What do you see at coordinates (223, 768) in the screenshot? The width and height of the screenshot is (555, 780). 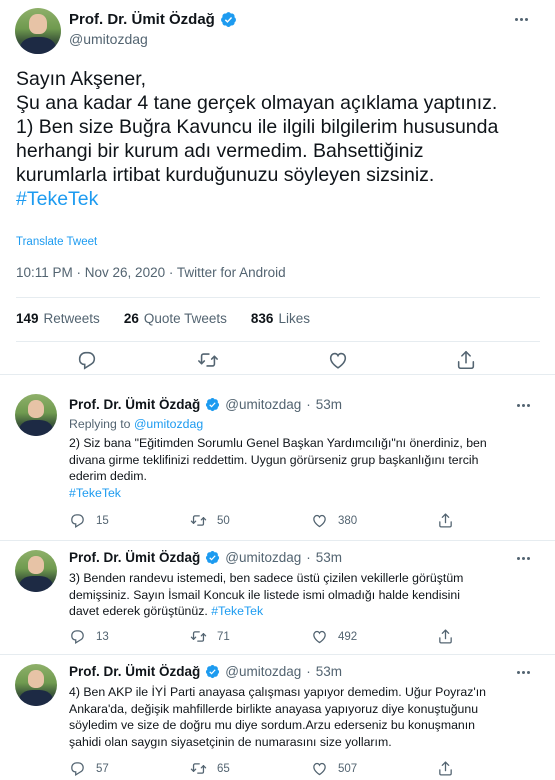 I see `retweet-count: 65` at bounding box center [223, 768].